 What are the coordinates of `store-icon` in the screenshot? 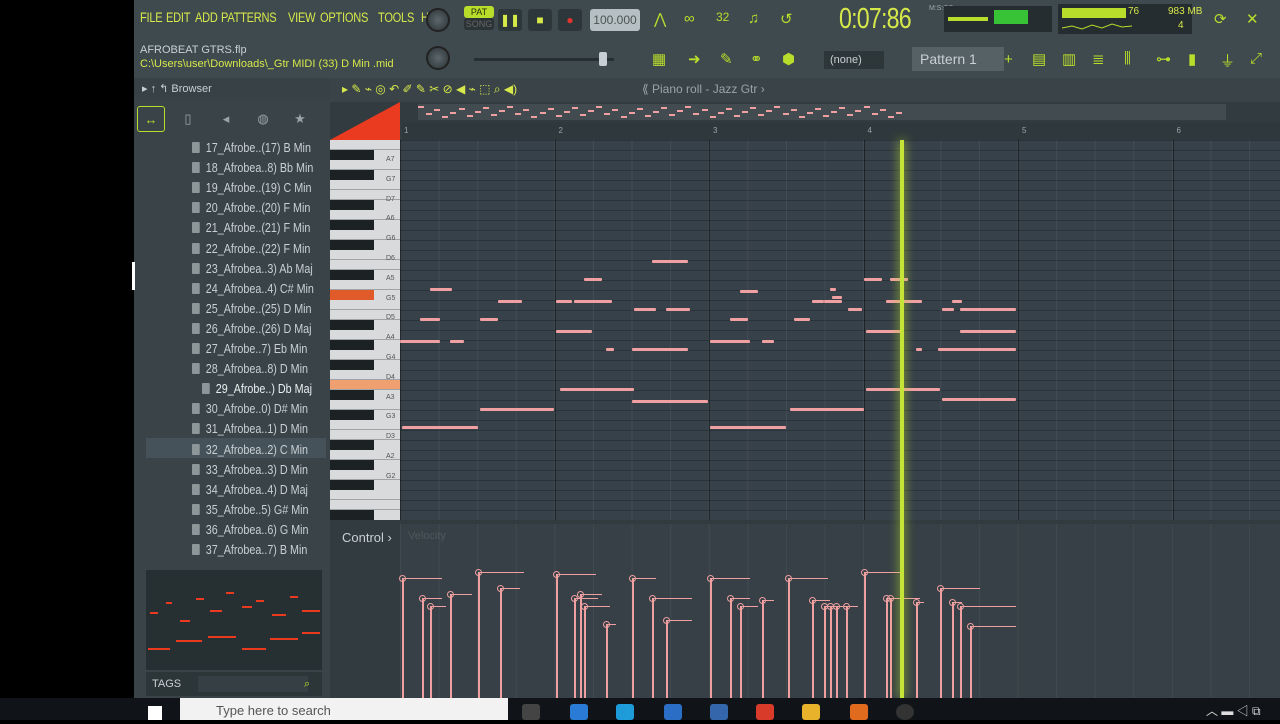 It's located at (579, 712).